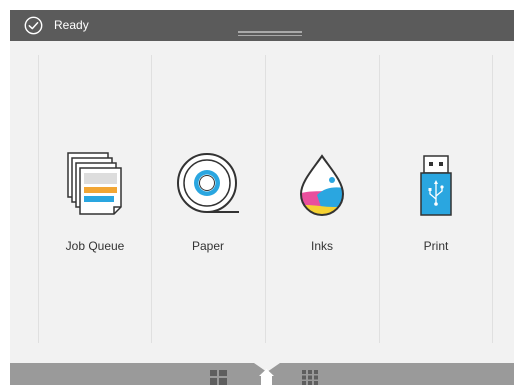 This screenshot has width=514, height=385. I want to click on tile-label: Paper, so click(208, 246).